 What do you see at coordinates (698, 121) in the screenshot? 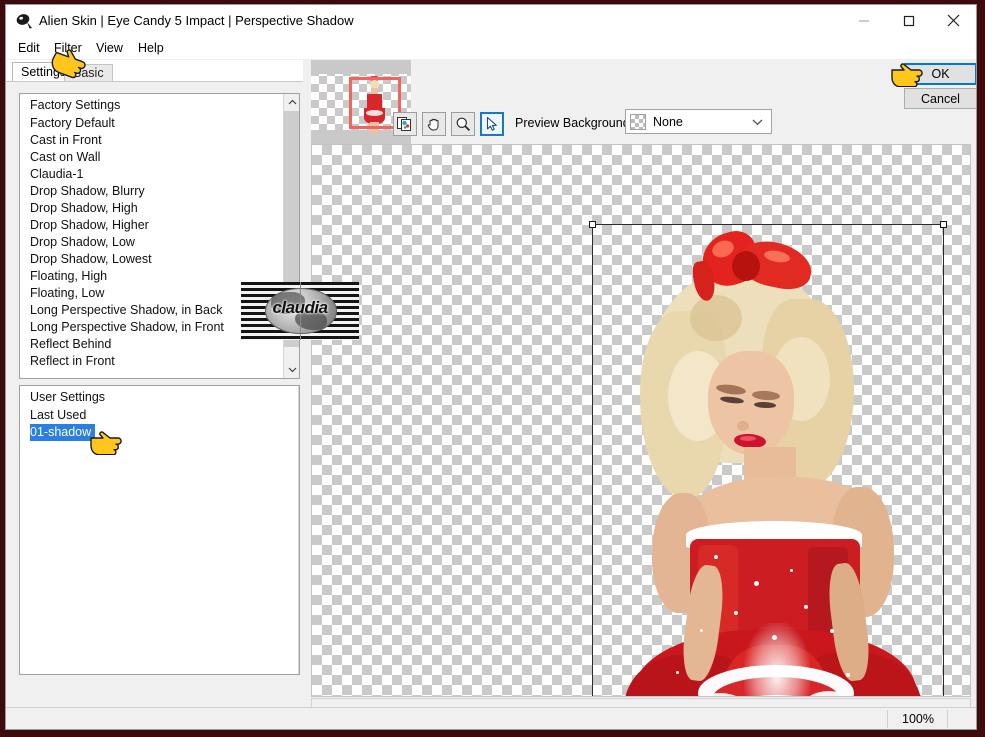
I see `preview-background-select: None` at bounding box center [698, 121].